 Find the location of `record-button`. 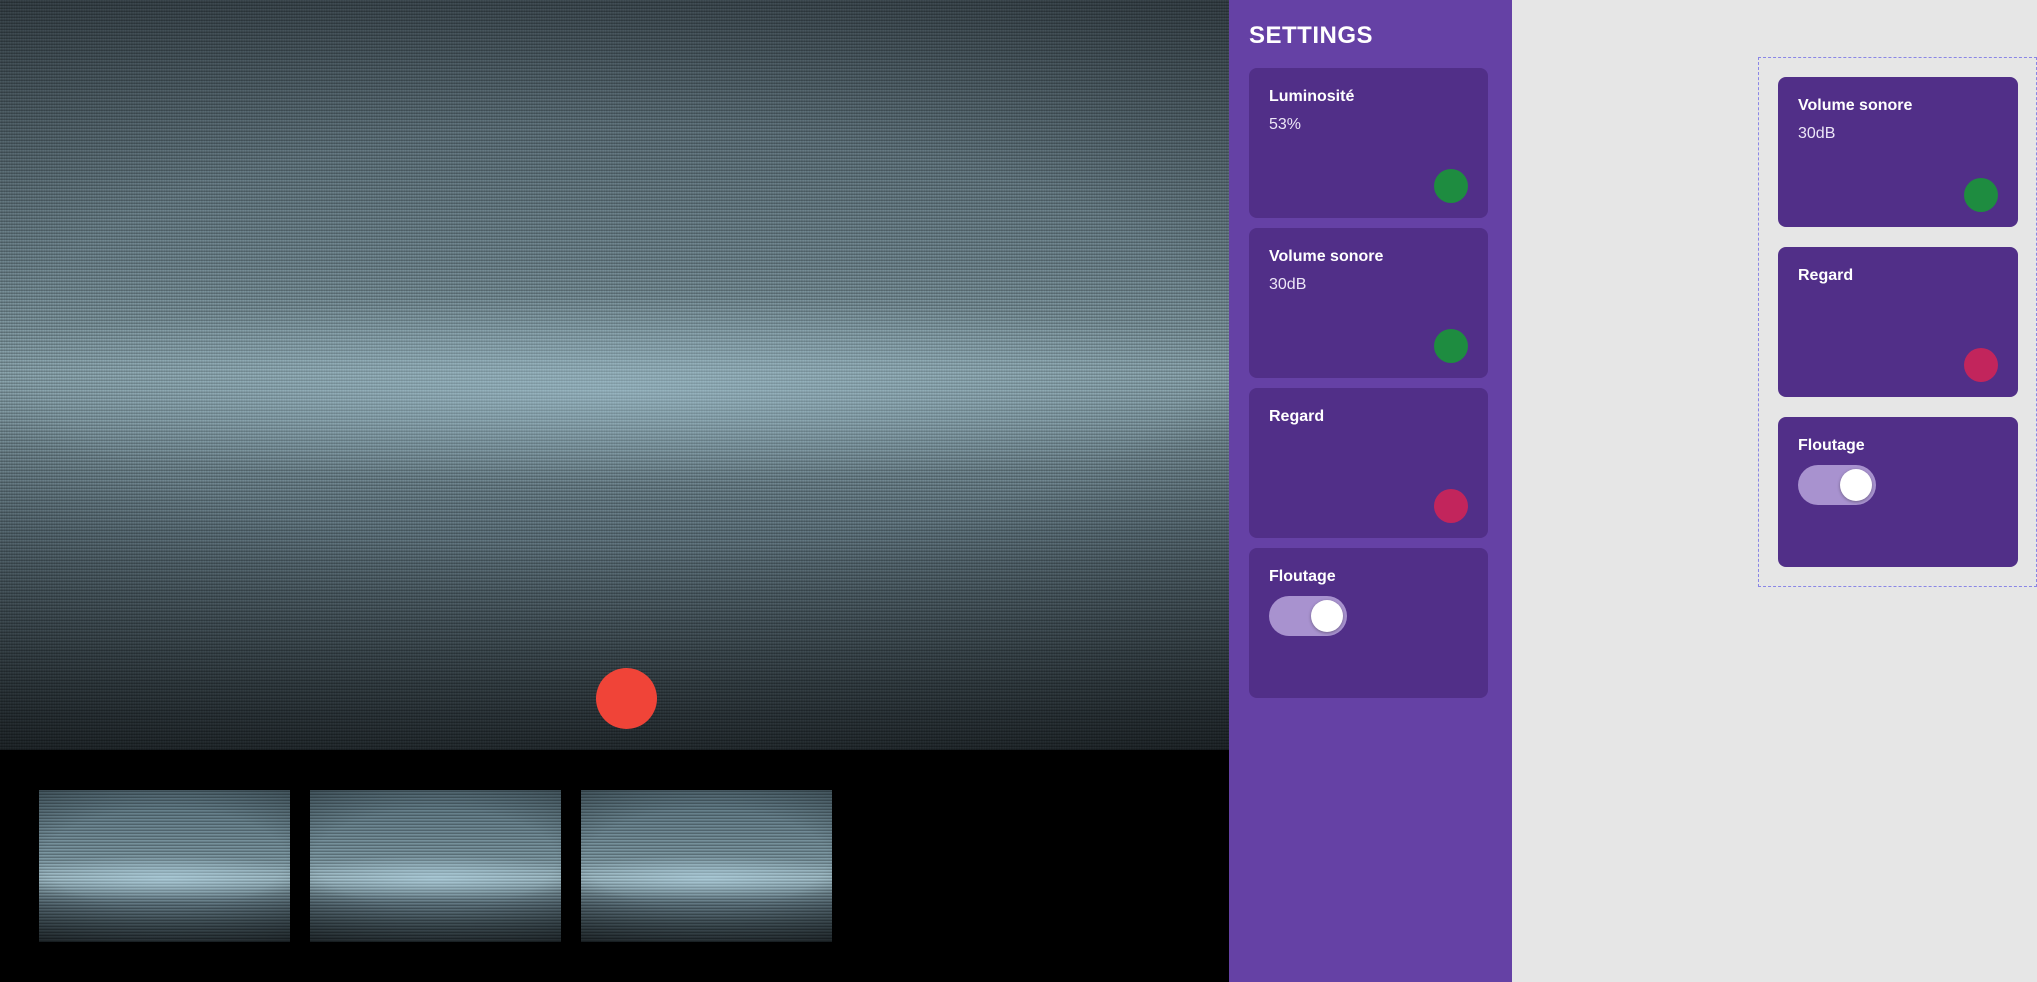

record-button is located at coordinates (626, 698).